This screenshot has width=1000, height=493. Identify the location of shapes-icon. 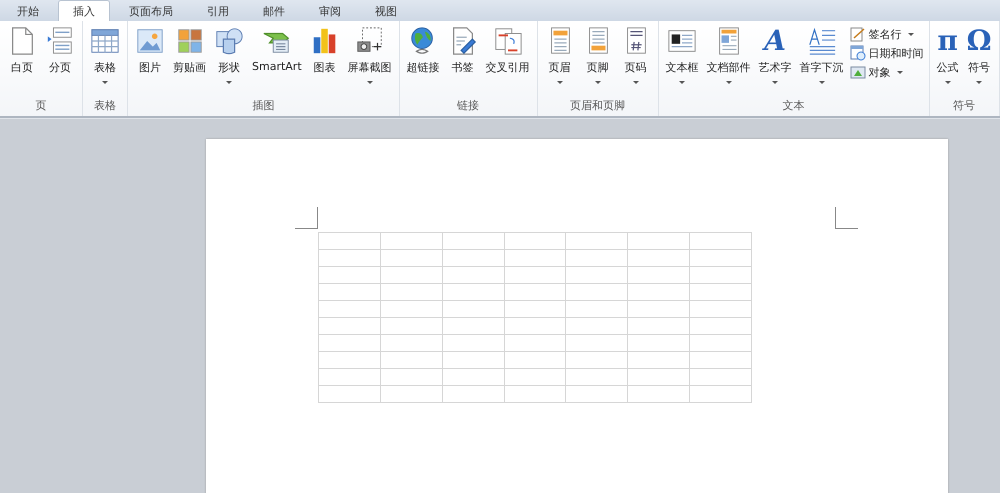
(229, 41).